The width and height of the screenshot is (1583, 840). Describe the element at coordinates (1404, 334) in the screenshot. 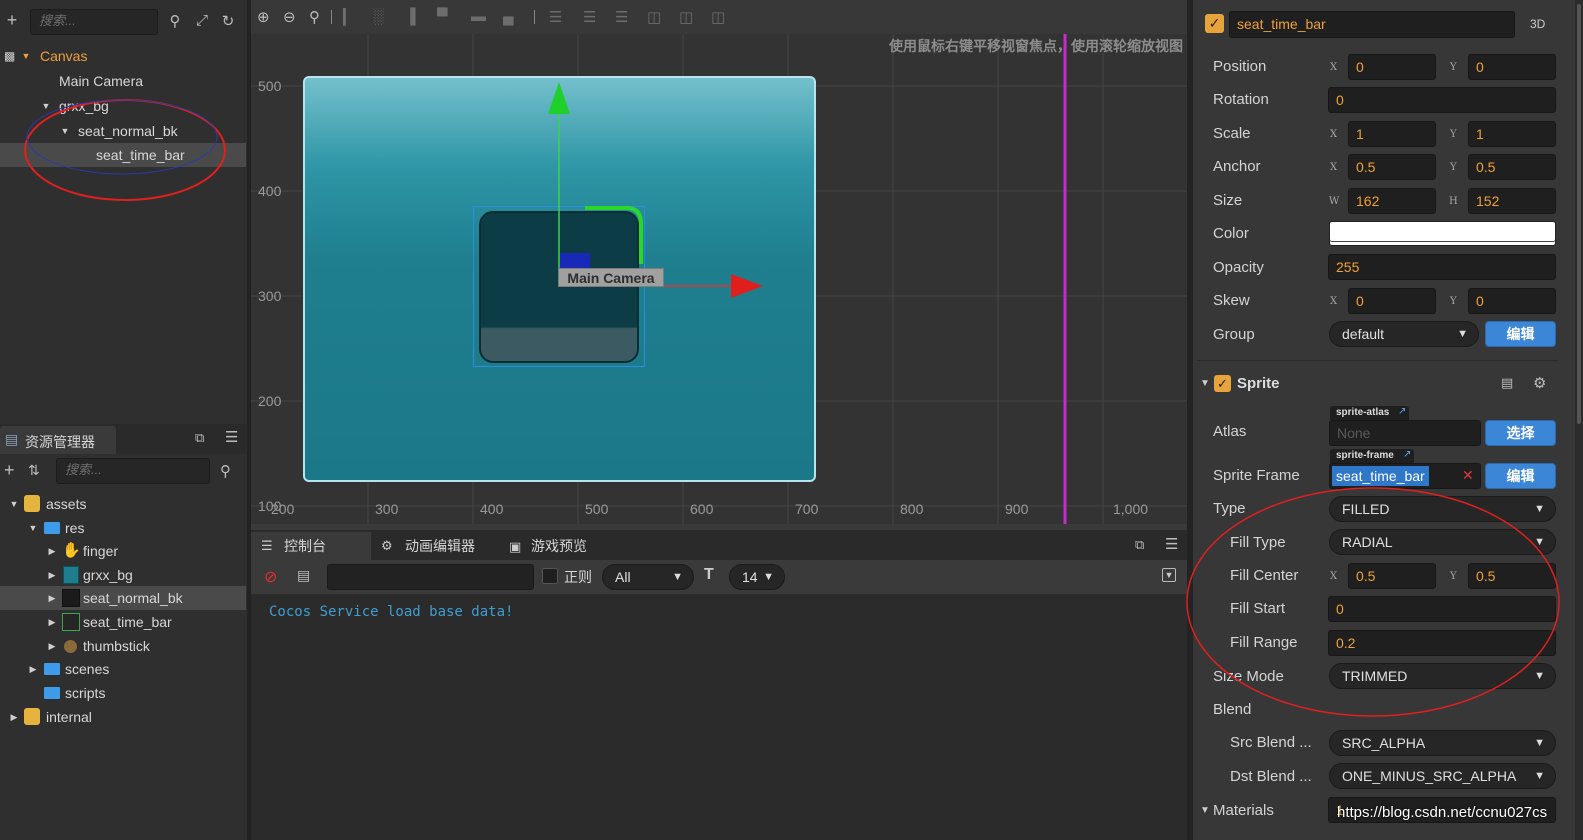

I see `group-select: default ▼` at that location.